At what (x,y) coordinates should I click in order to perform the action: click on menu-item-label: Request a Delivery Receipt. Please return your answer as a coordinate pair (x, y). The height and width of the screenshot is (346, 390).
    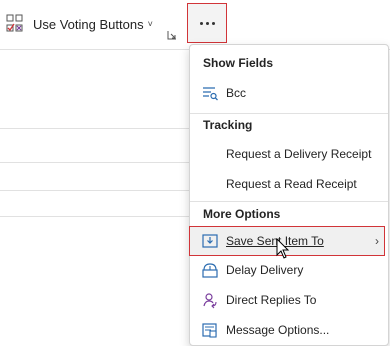
    Looking at the image, I should click on (299, 154).